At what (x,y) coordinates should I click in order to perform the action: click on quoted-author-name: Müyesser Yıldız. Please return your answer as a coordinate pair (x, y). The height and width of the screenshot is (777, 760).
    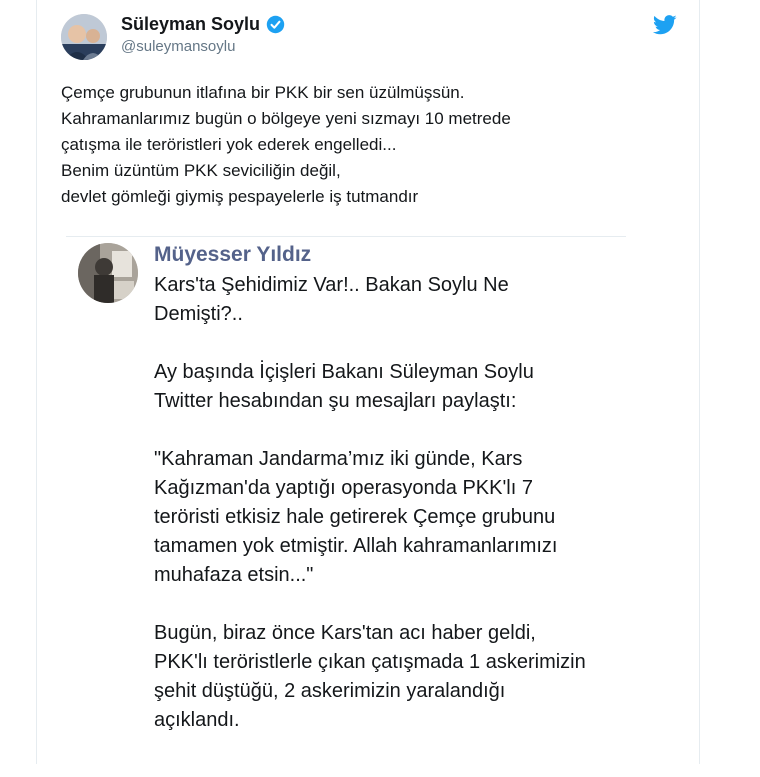
    Looking at the image, I should click on (232, 255).